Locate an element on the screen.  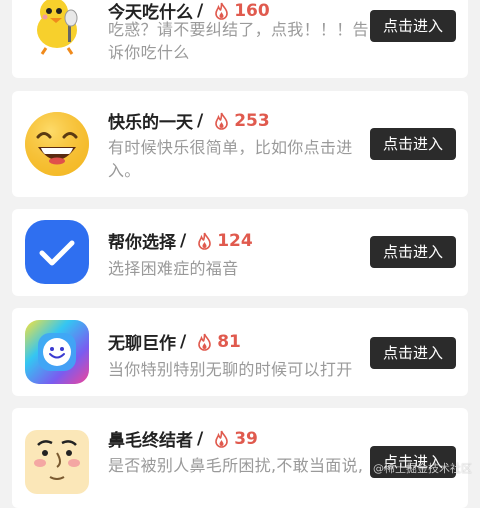
title-row: 帮你选择 / 124 is located at coordinates (180, 241).